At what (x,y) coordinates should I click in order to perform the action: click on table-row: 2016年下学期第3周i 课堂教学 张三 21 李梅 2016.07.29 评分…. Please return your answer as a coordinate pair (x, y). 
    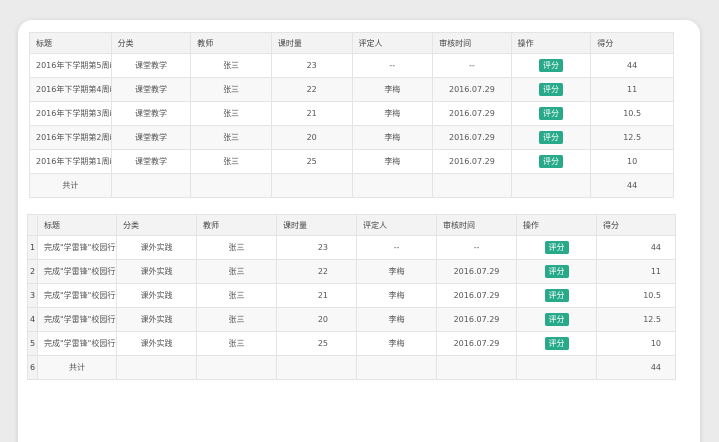
    Looking at the image, I should click on (351, 113).